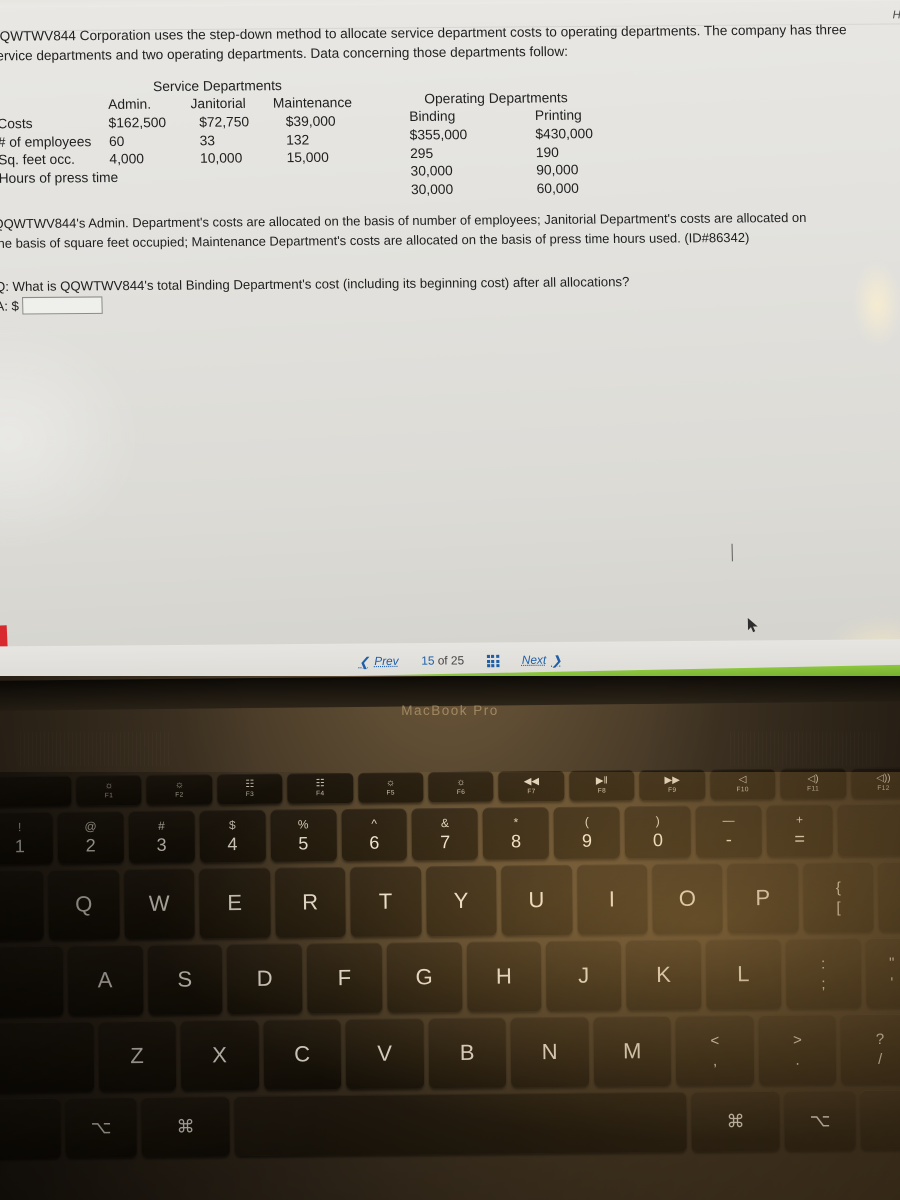 This screenshot has height=1200, width=900. I want to click on key-l: L, so click(743, 974).